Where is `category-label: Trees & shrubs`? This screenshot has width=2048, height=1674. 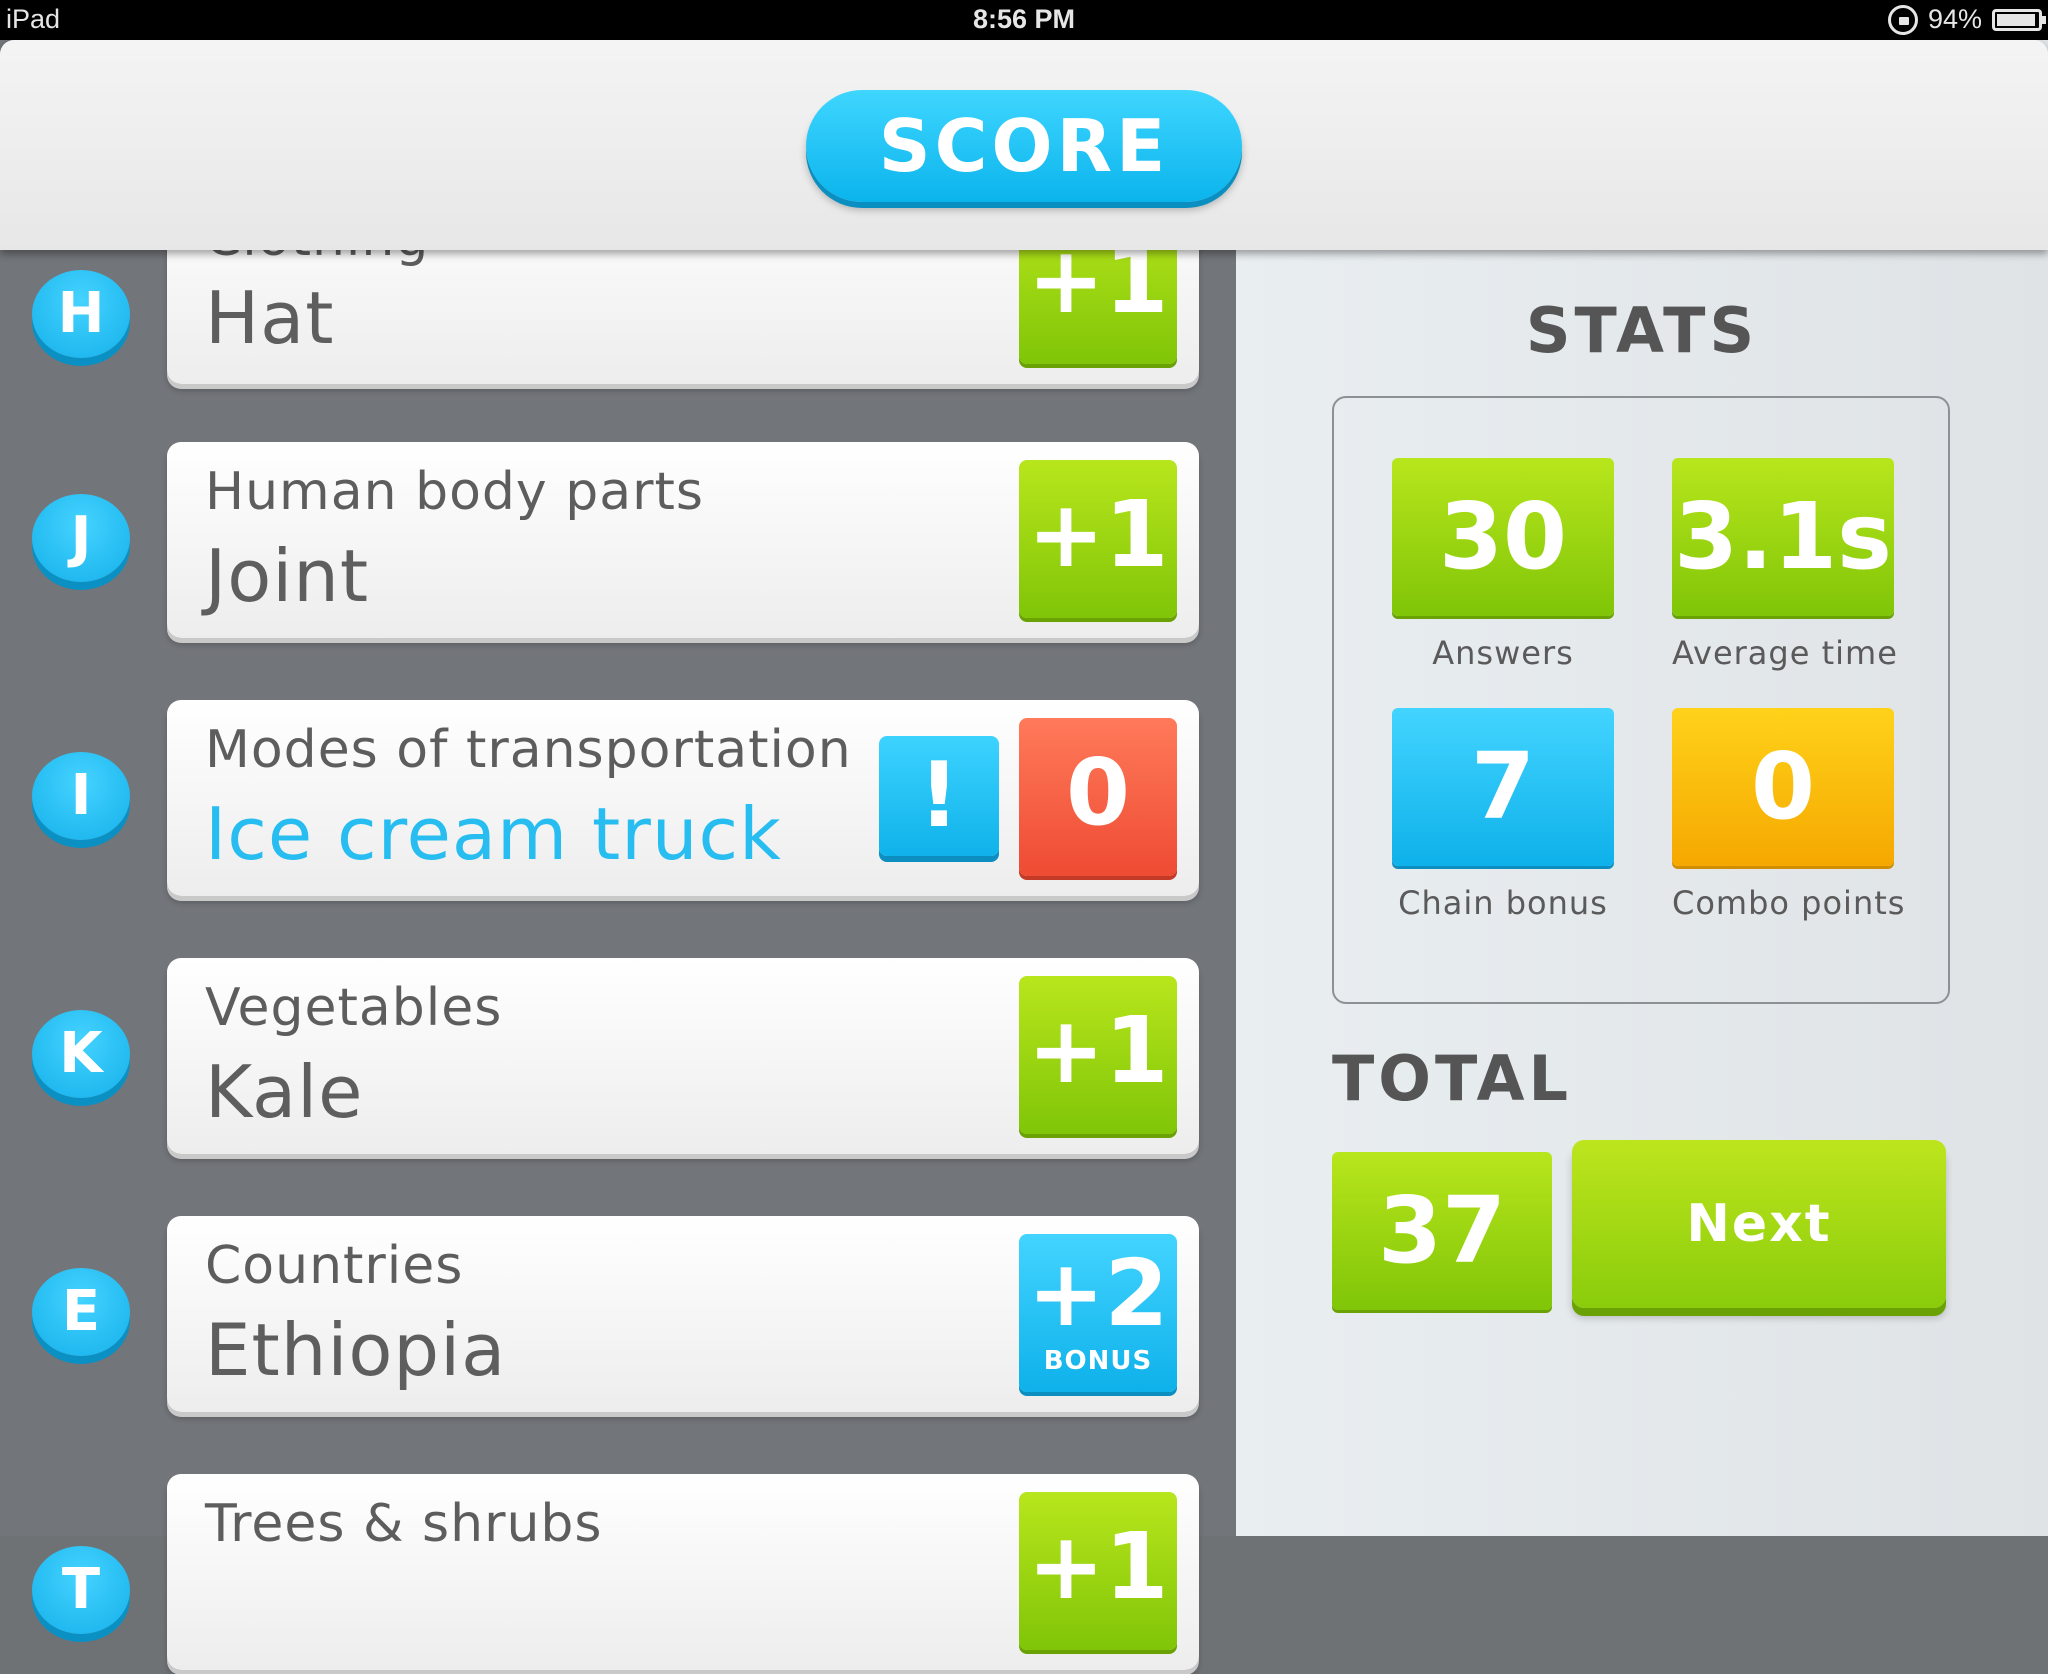
category-label: Trees & shrubs is located at coordinates (404, 1524).